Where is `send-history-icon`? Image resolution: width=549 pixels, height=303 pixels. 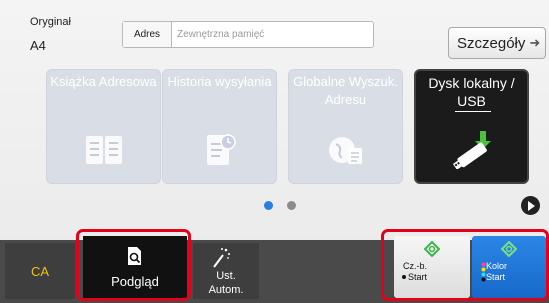 send-history-icon is located at coordinates (221, 149).